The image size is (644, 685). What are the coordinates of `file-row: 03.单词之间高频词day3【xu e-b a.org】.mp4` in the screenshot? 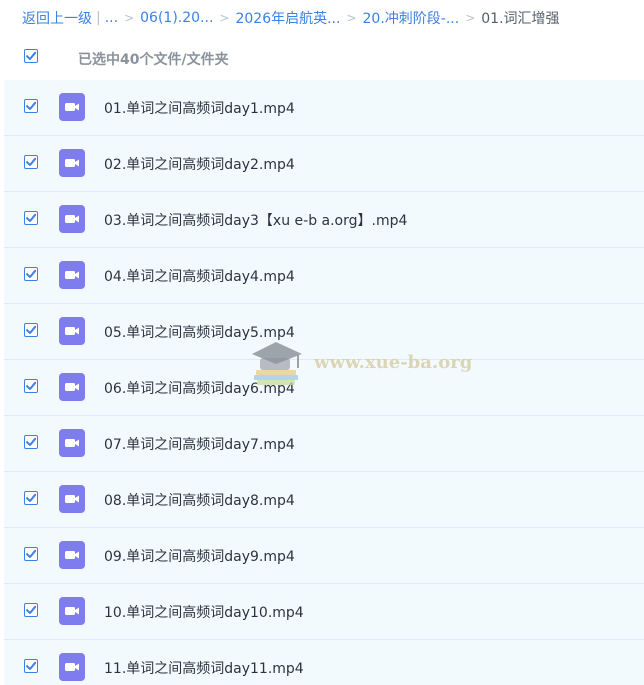 It's located at (324, 220).